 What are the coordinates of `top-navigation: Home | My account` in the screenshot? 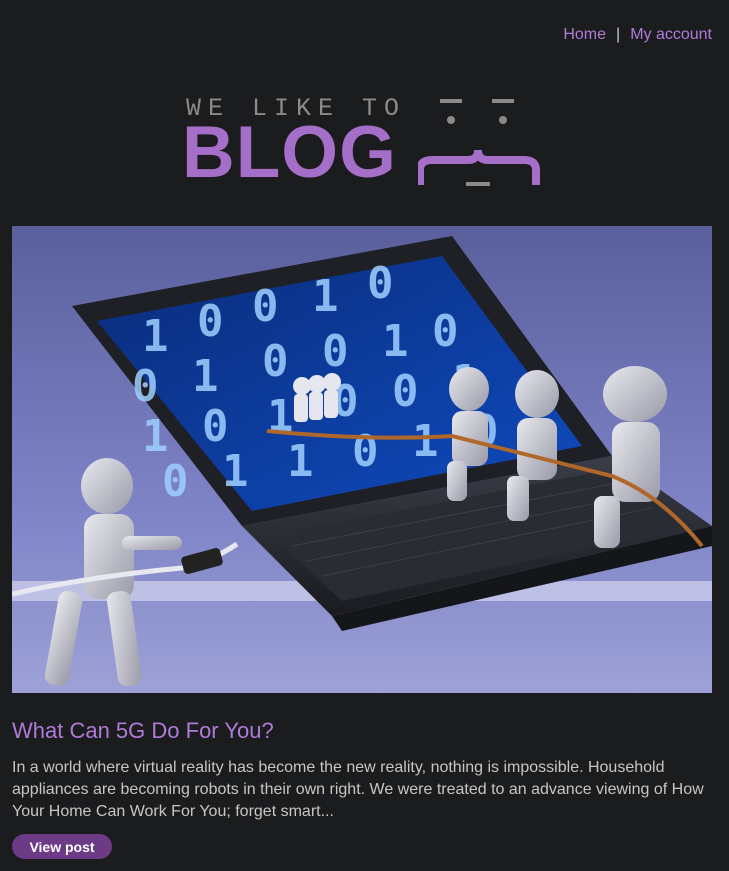 It's located at (637, 35).